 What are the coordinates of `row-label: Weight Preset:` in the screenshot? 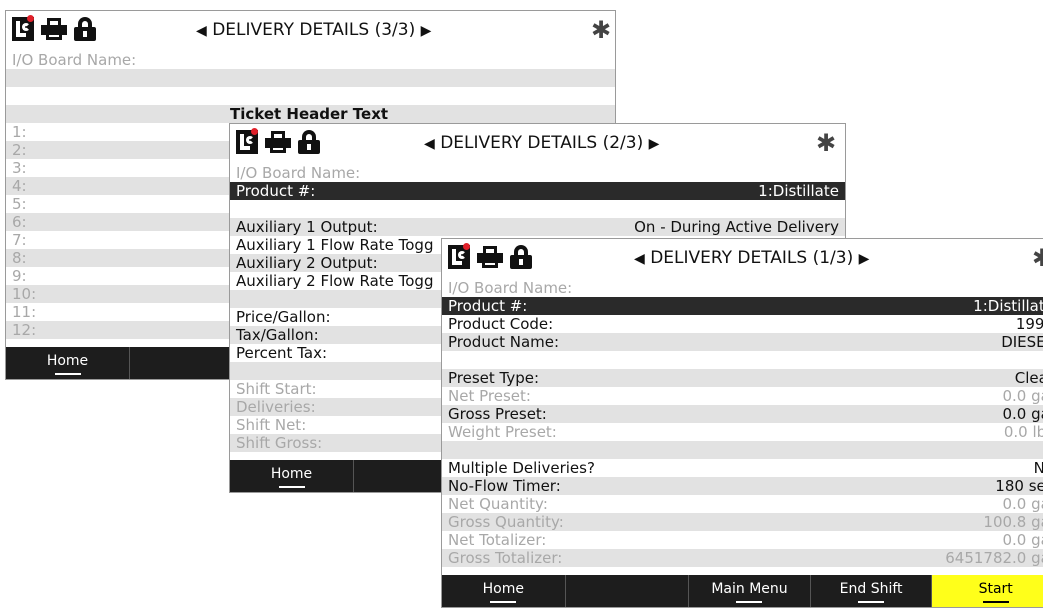 It's located at (502, 432).